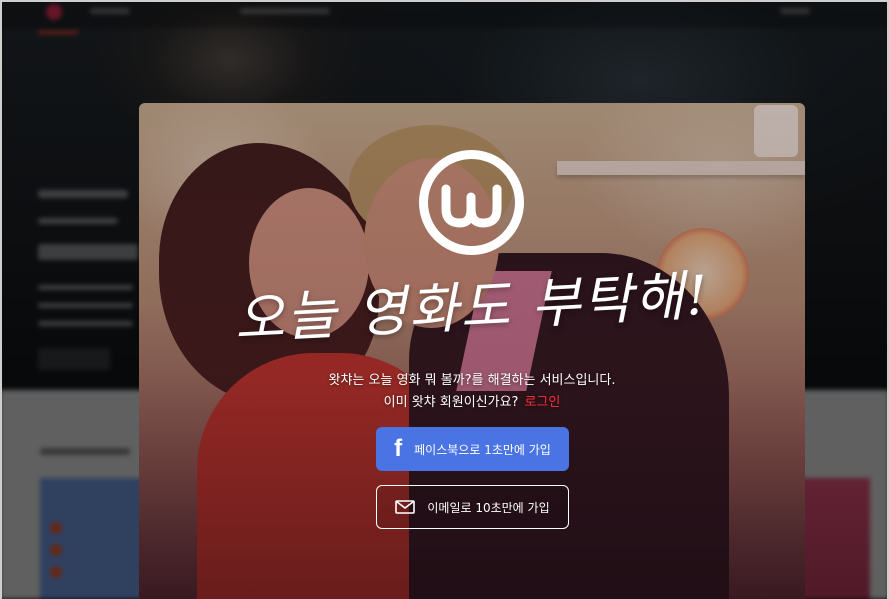  What do you see at coordinates (482, 449) in the screenshot?
I see `facebook-signup-label: 페이스북으로 1초만에 가입` at bounding box center [482, 449].